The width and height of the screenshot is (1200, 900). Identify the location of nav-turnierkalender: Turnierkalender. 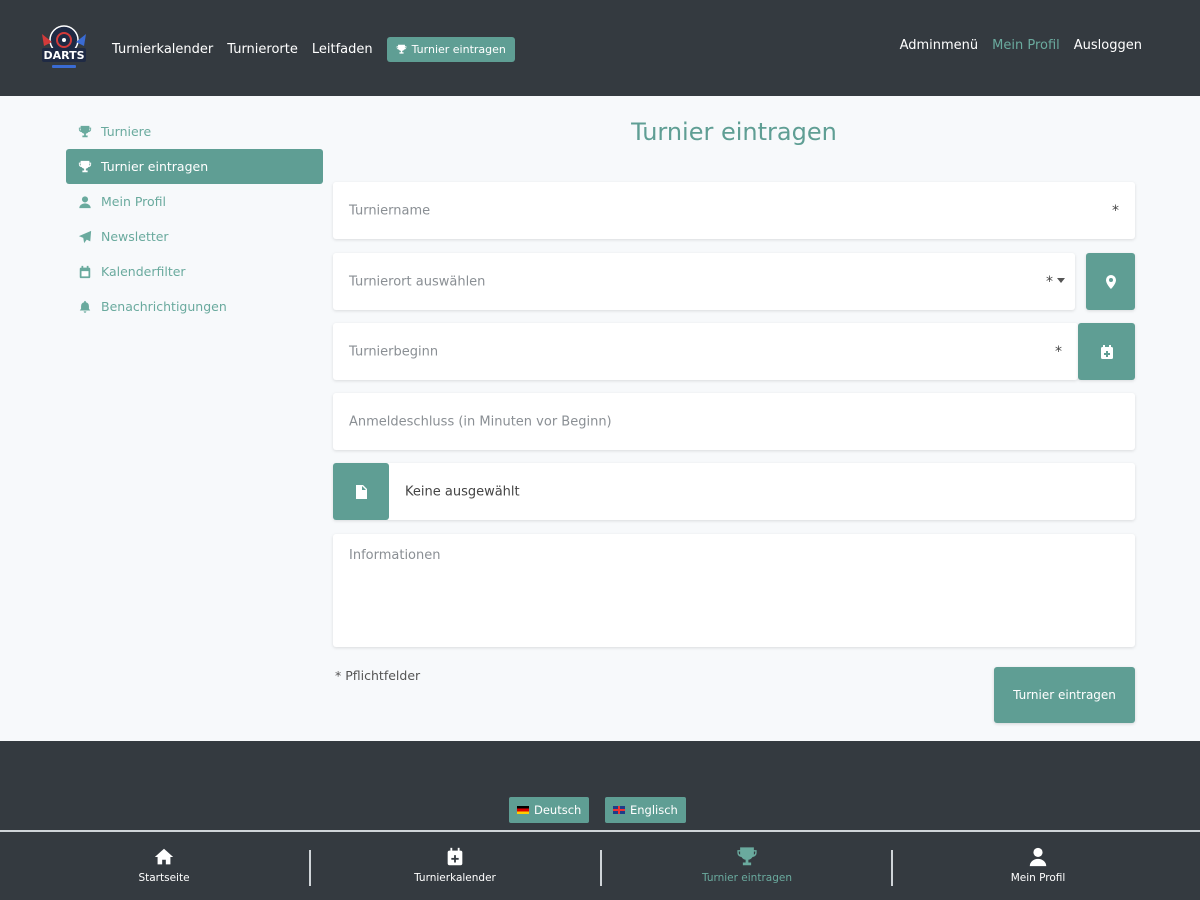
(162, 49).